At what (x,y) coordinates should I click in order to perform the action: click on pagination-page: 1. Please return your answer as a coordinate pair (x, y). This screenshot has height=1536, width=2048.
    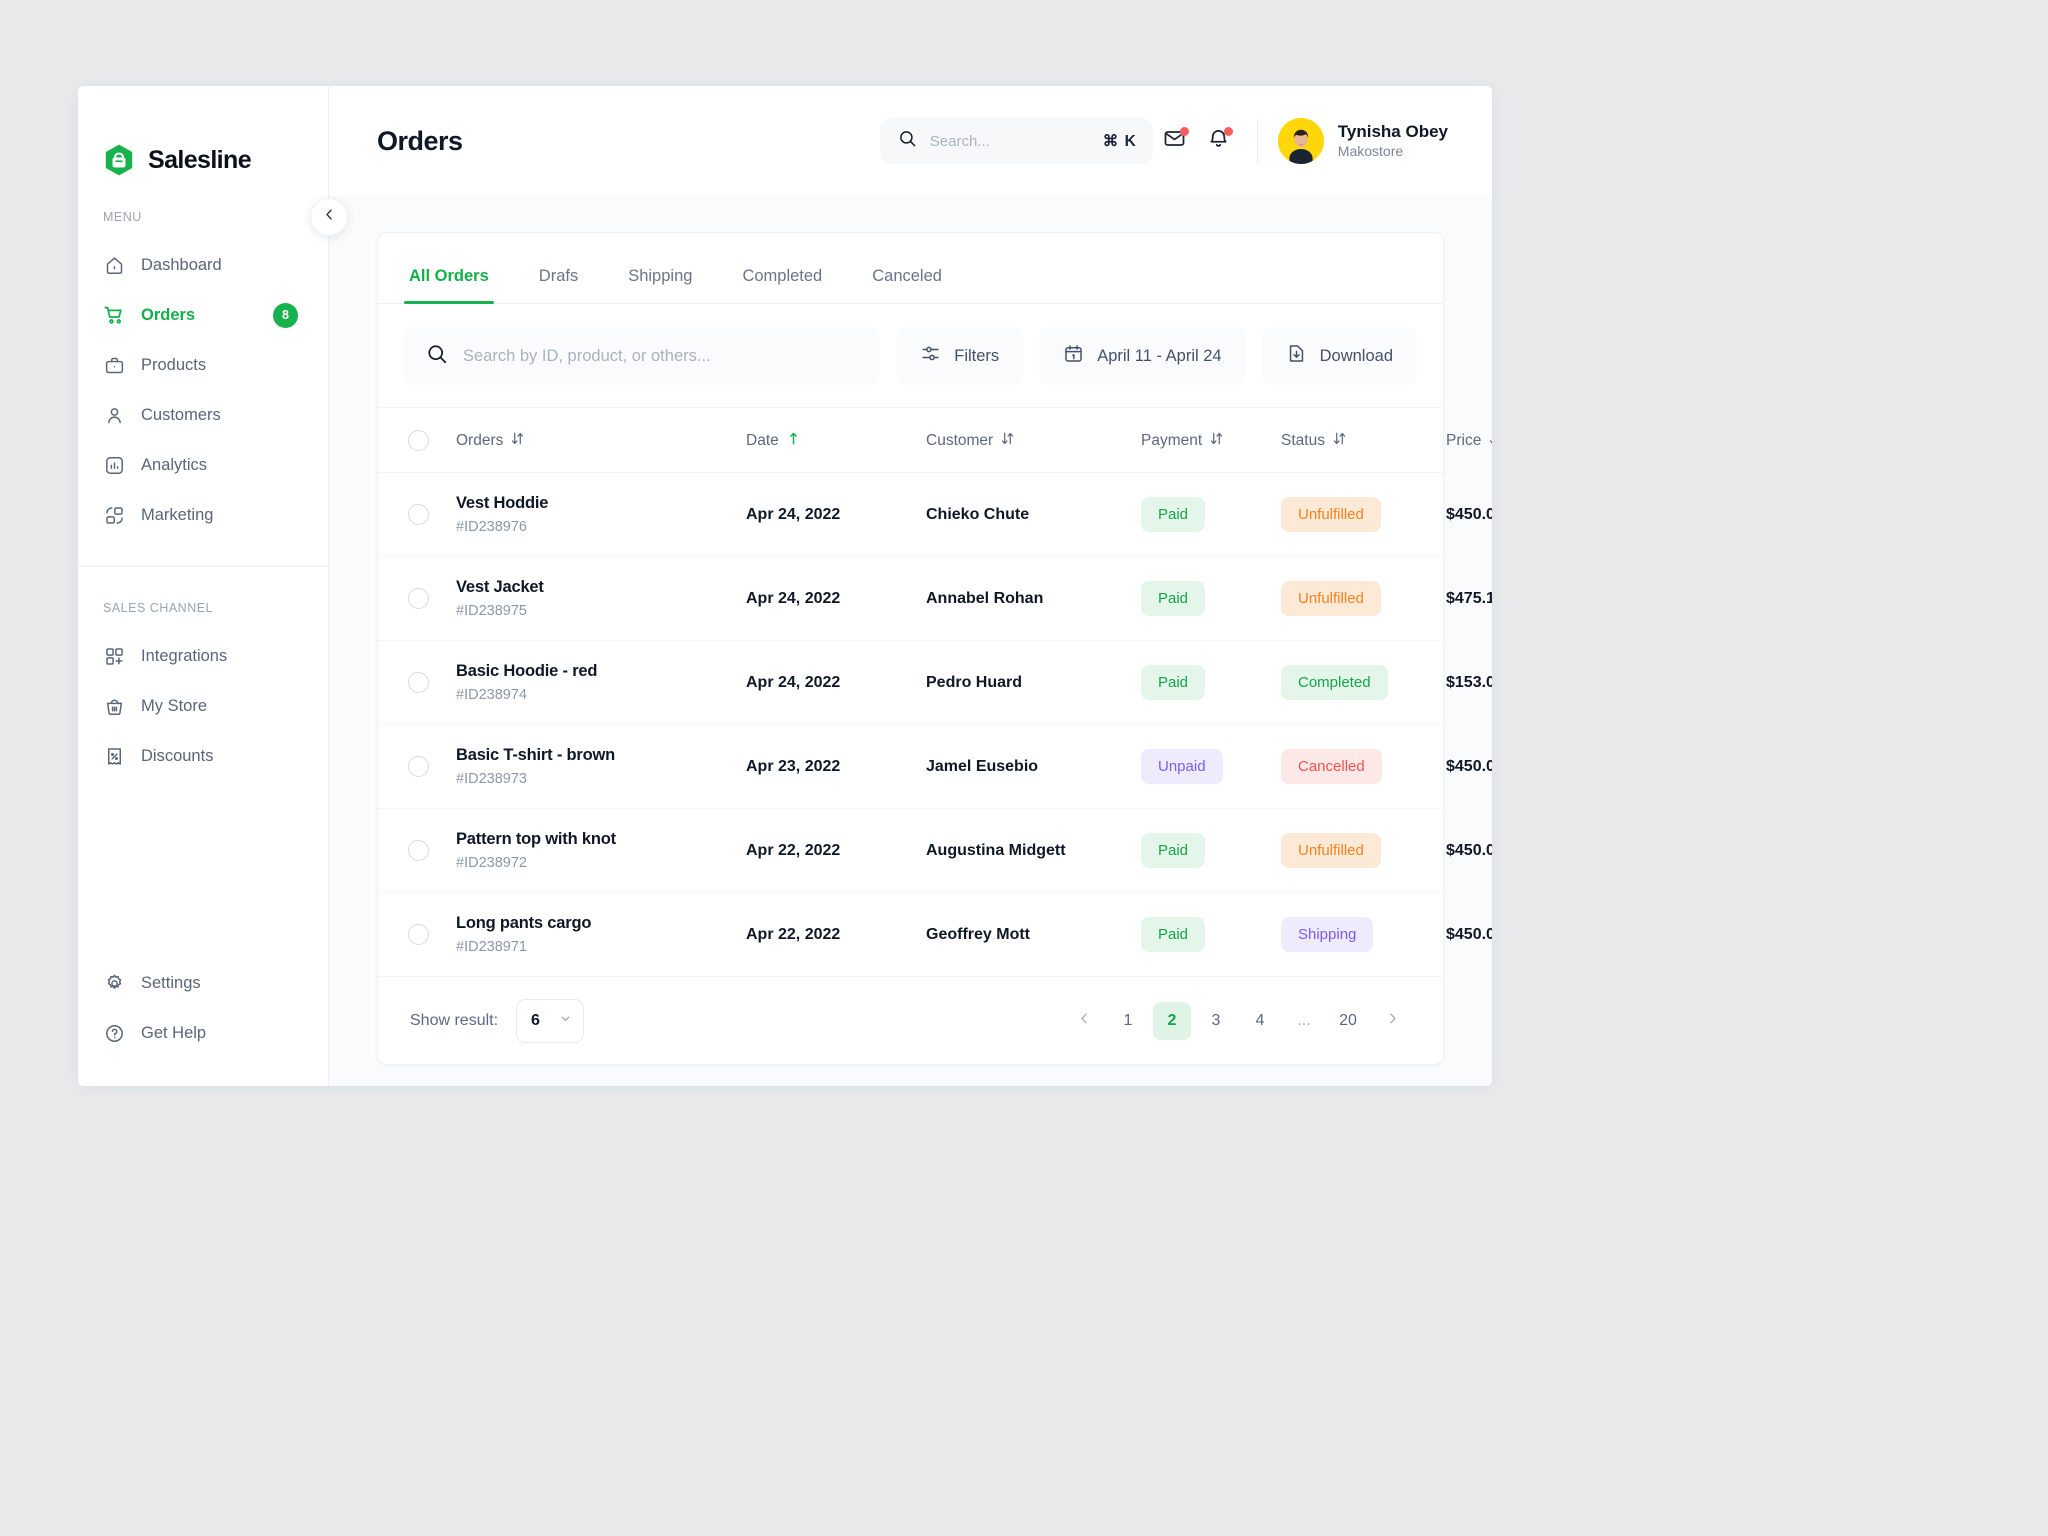
    Looking at the image, I should click on (1128, 1021).